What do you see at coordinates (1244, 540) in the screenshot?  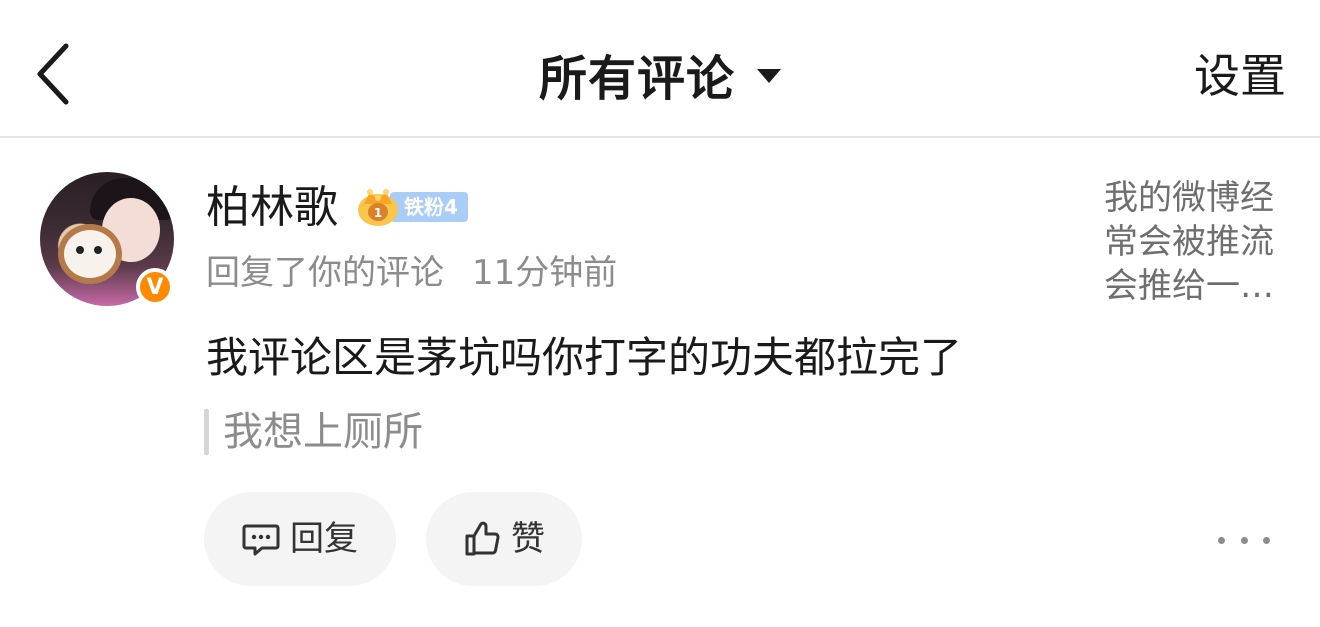 I see `more-options-icon` at bounding box center [1244, 540].